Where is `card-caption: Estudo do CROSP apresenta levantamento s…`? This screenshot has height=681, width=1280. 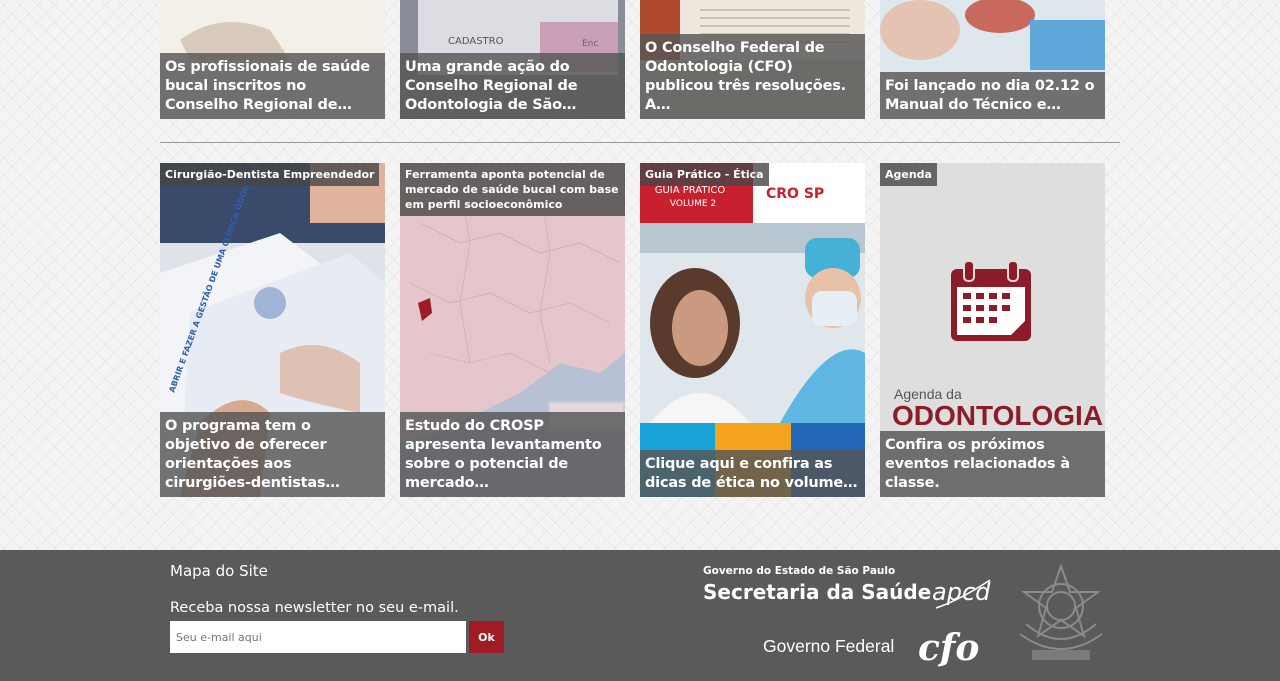 card-caption: Estudo do CROSP apresenta levantamento s… is located at coordinates (512, 454).